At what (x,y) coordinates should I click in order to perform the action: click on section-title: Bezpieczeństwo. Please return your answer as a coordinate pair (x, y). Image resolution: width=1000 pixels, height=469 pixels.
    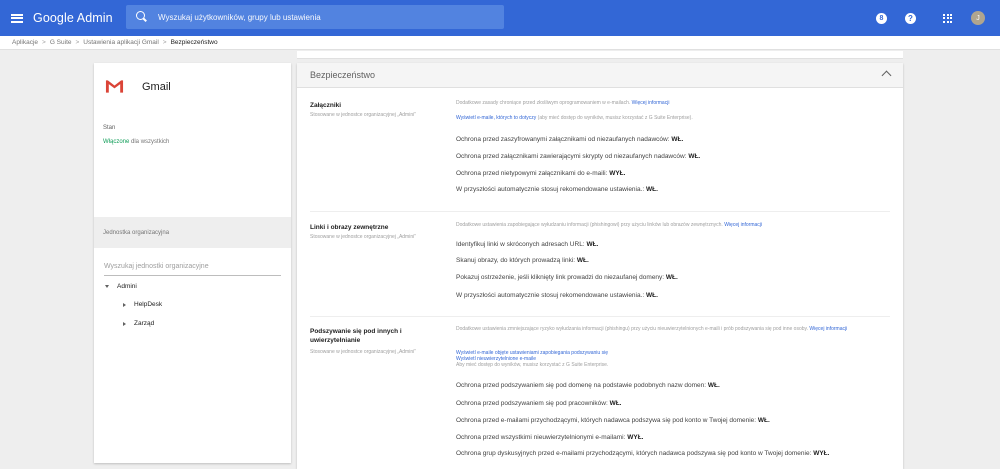
    Looking at the image, I should click on (343, 75).